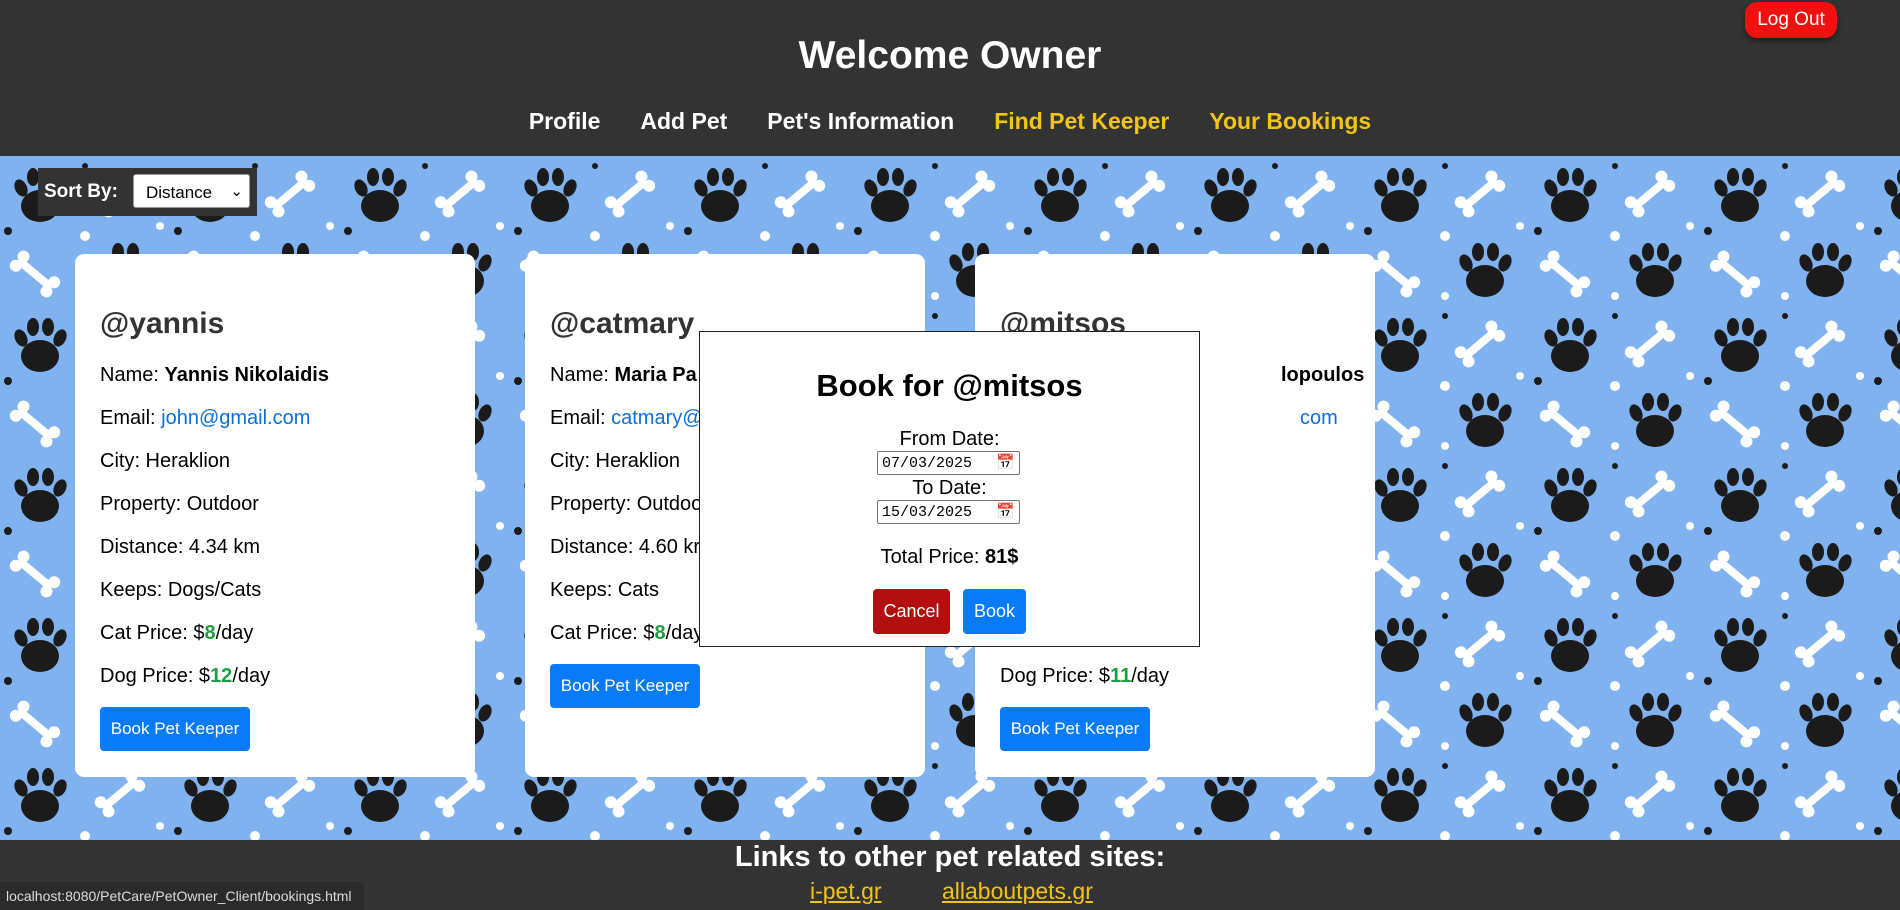  What do you see at coordinates (625, 547) in the screenshot?
I see `keeper-distance: Distance: 4.60 kr` at bounding box center [625, 547].